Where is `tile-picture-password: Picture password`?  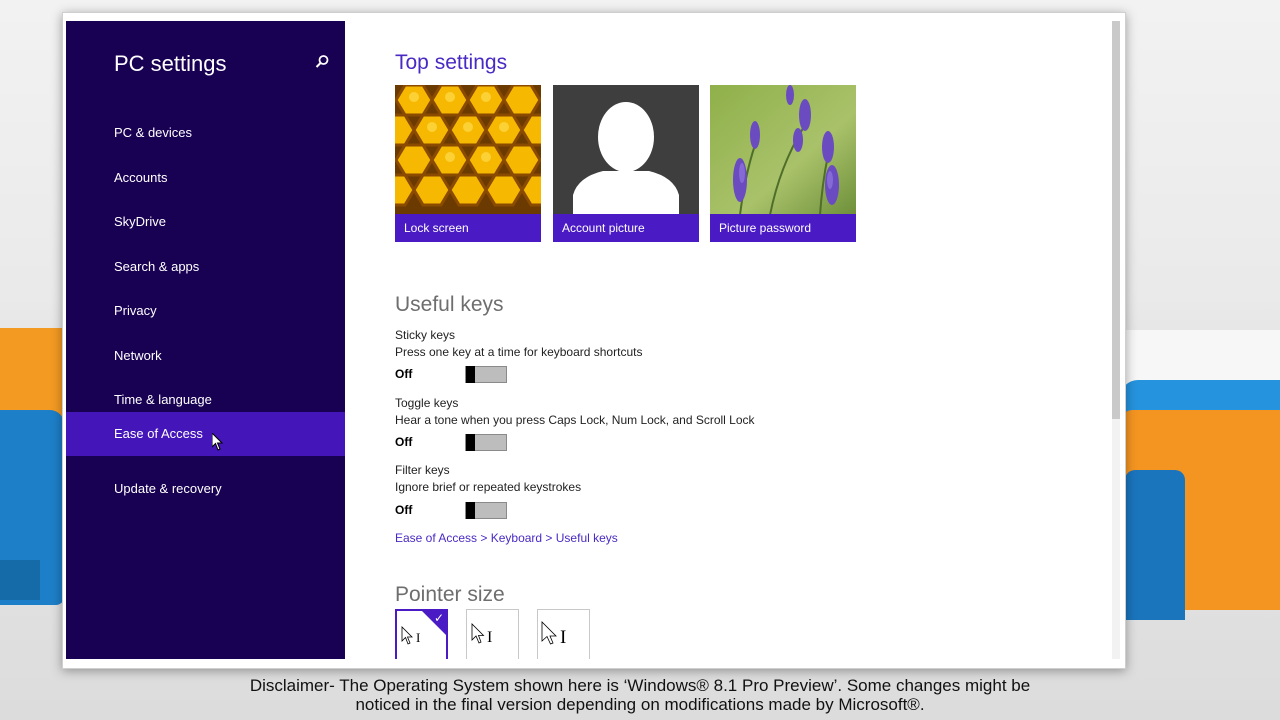 tile-picture-password: Picture password is located at coordinates (783, 163).